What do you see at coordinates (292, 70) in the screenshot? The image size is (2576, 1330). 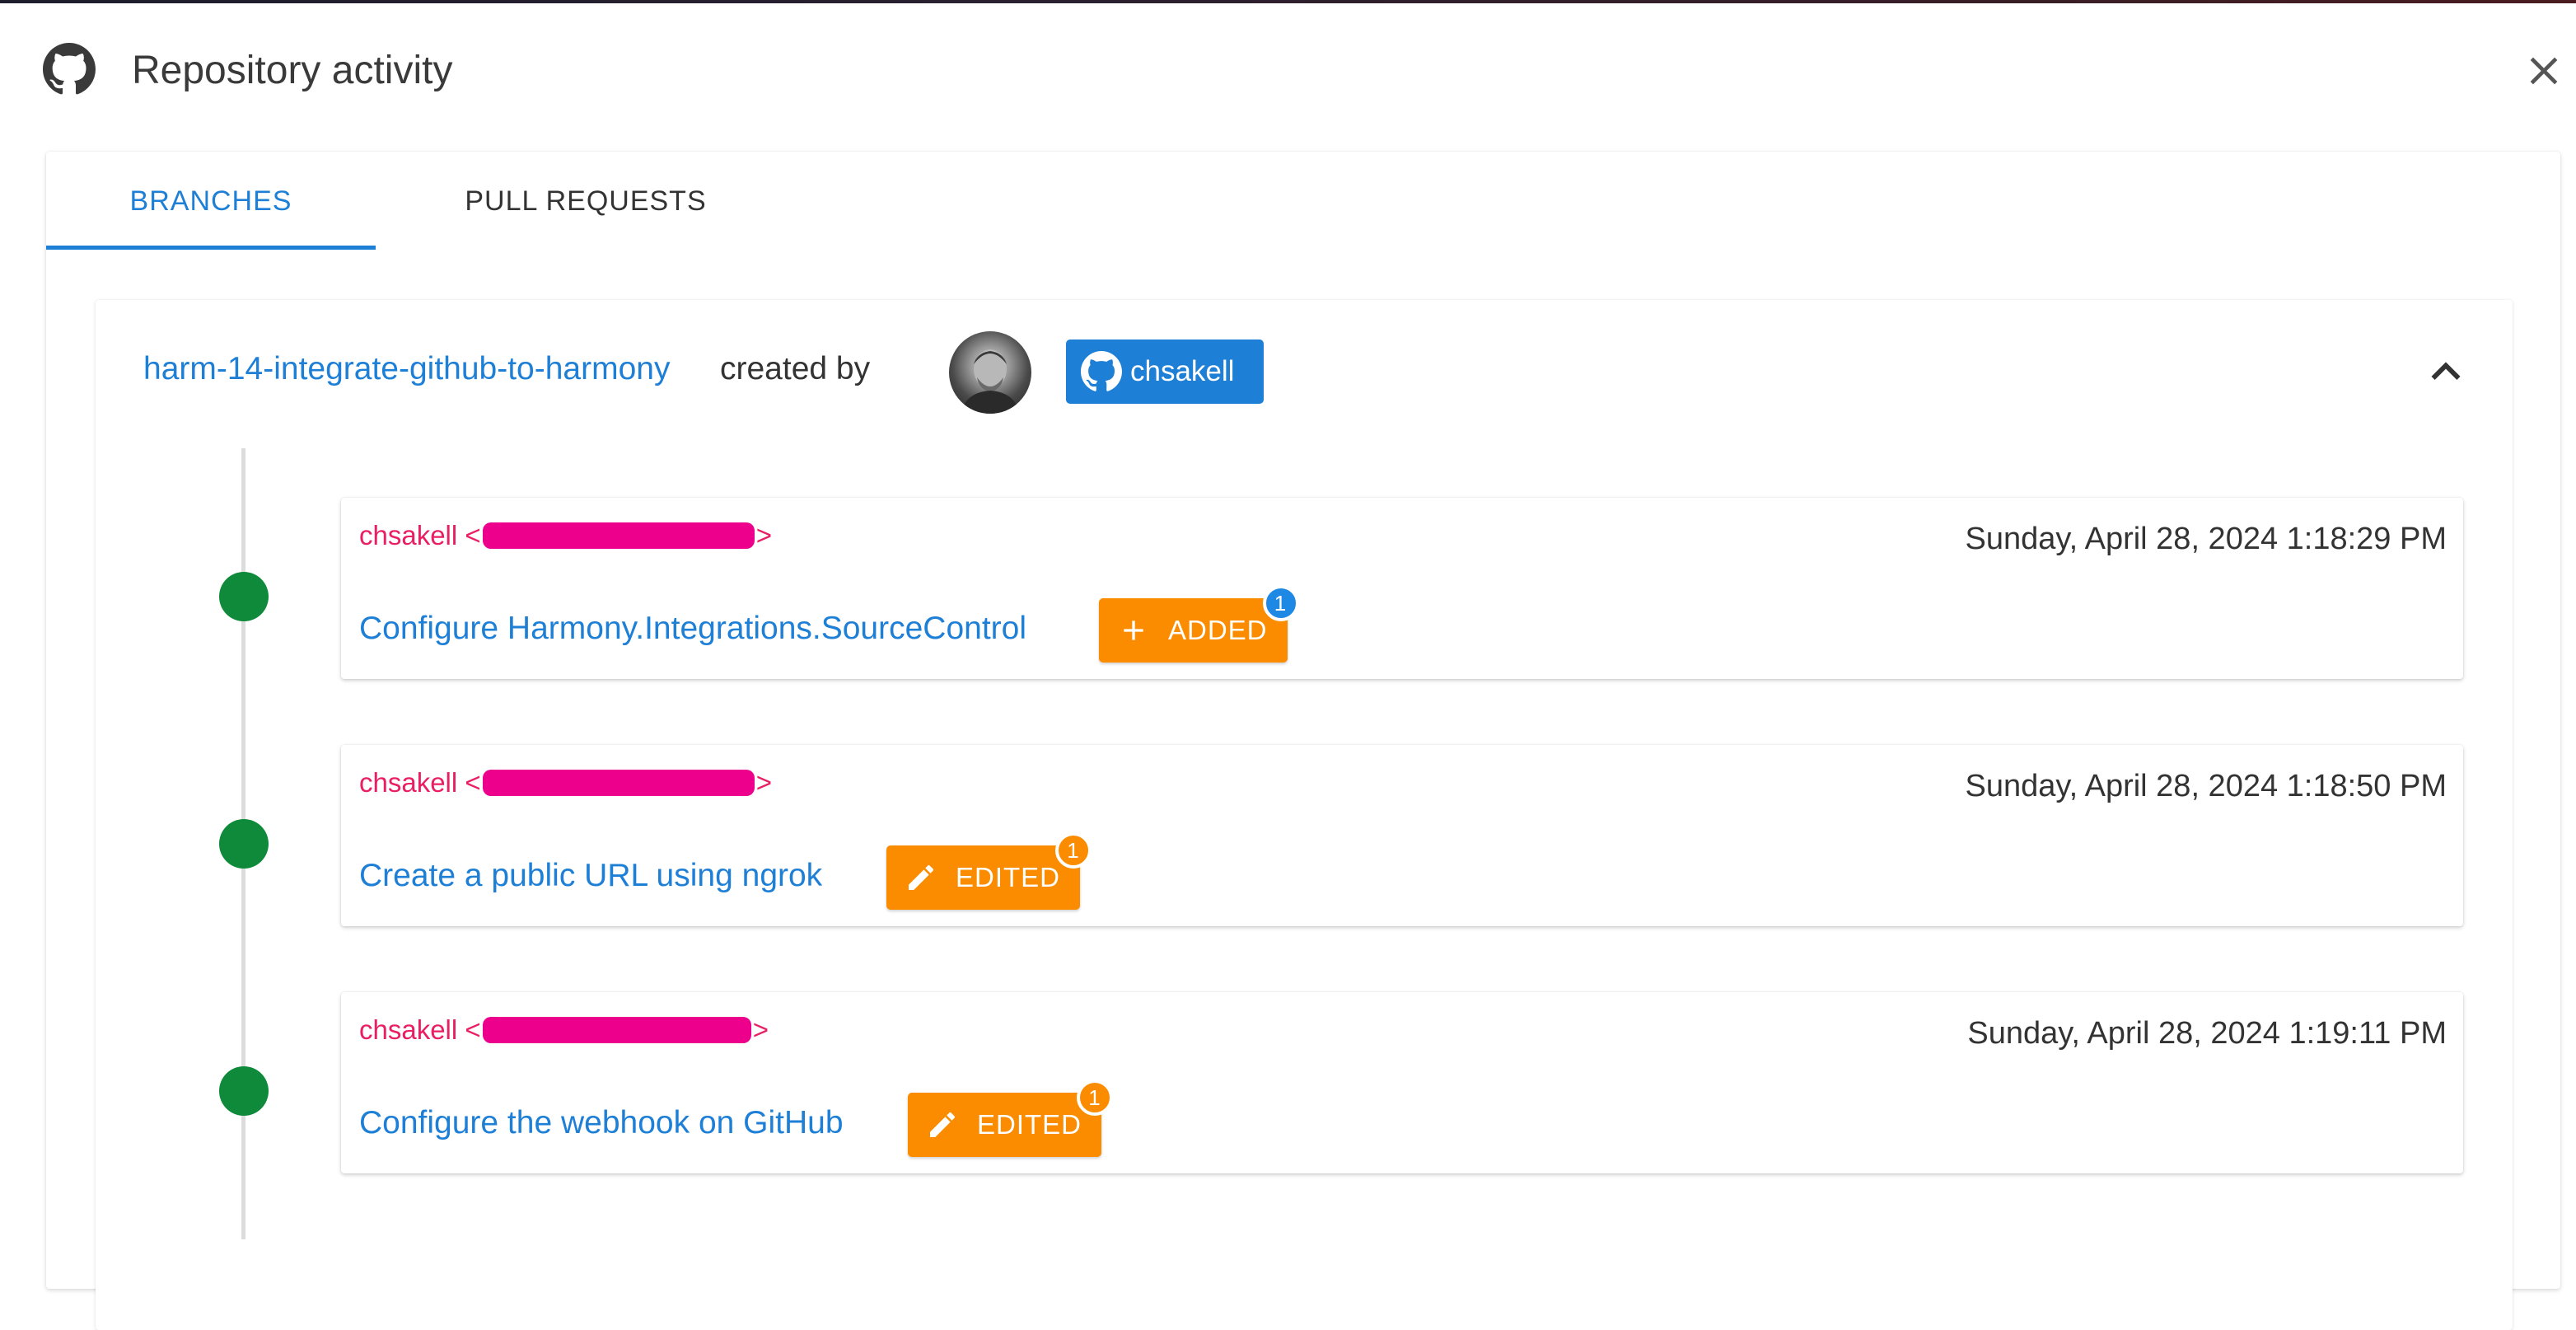 I see `dialog-title: Repository activity` at bounding box center [292, 70].